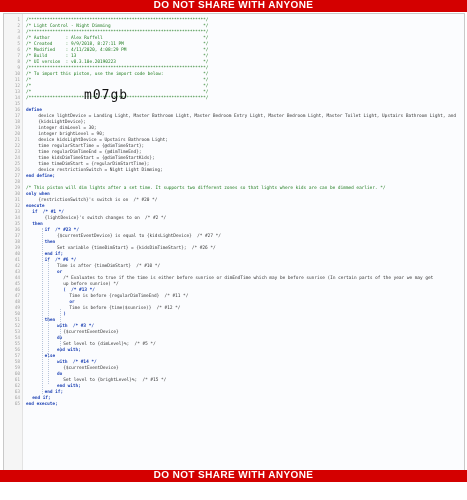  What do you see at coordinates (17, 242) in the screenshot?
I see `line-number: 38` at bounding box center [17, 242].